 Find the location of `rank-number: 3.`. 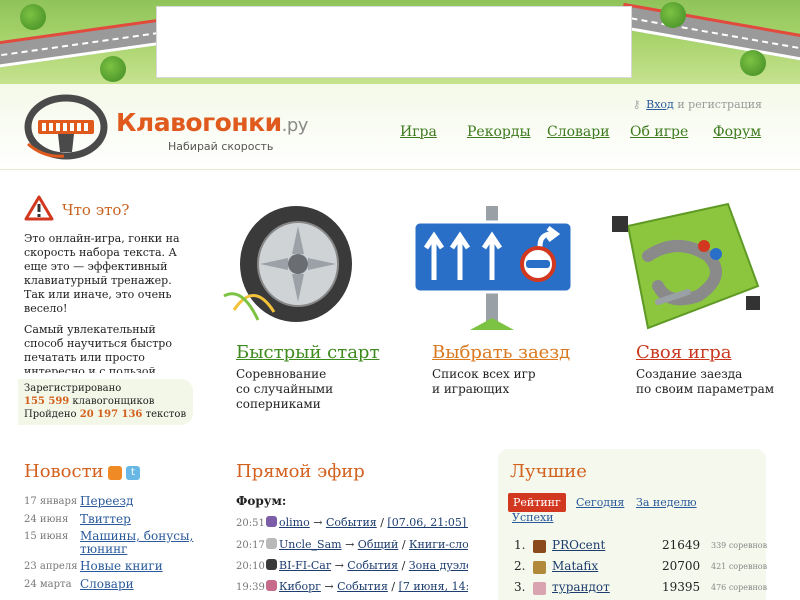

rank-number: 3. is located at coordinates (520, 587).